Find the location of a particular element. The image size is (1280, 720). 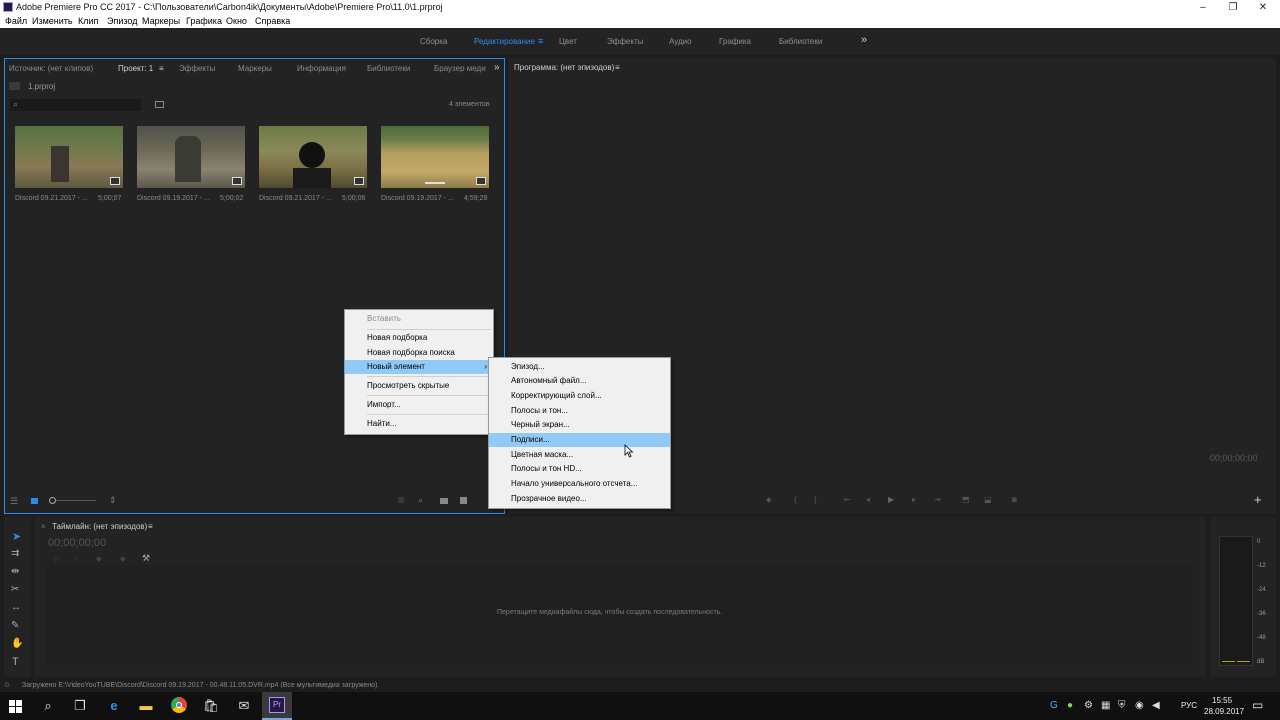

extract-icon: ⬓ is located at coordinates (988, 499).